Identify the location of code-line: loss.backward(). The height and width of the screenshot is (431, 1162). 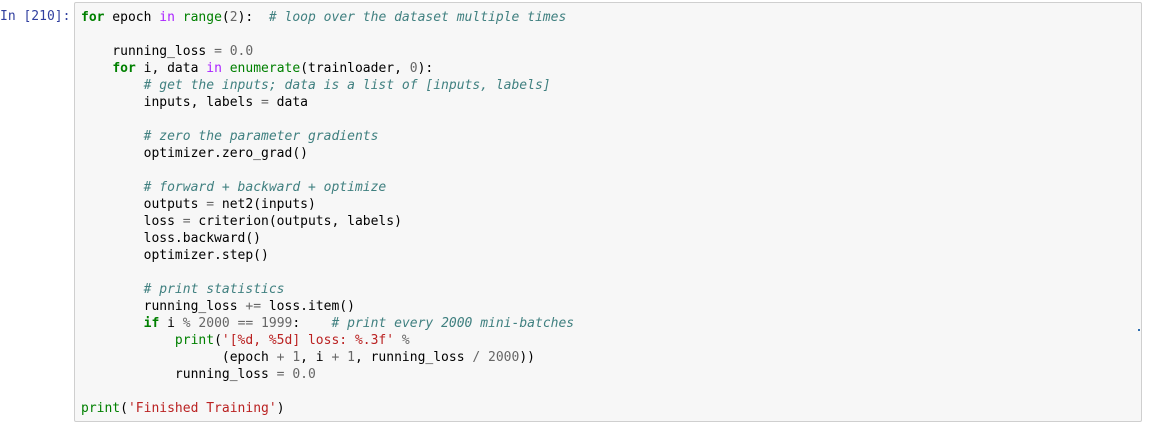
(327, 238).